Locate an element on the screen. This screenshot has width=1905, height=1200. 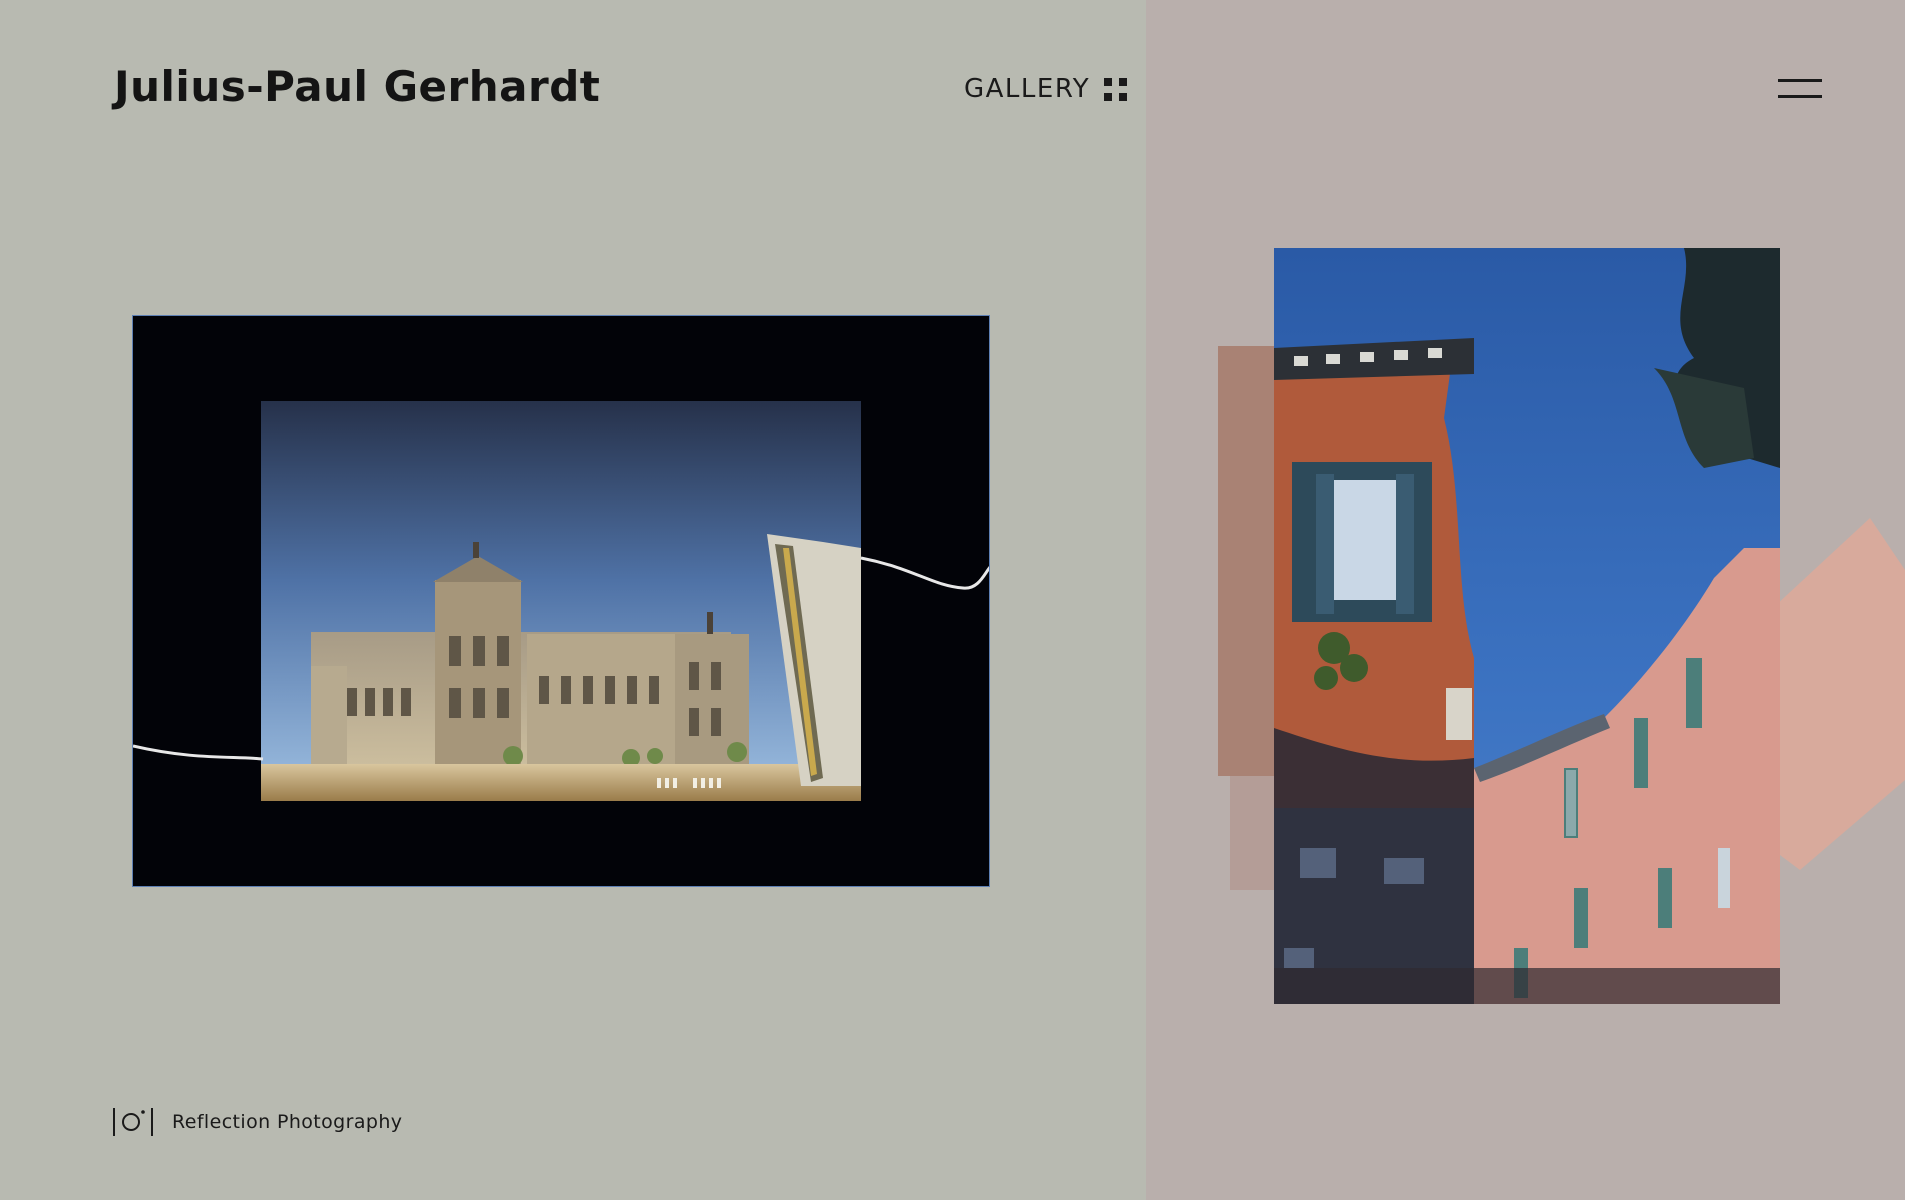
site-title: Julius-Paul Gerhardt is located at coordinates (357, 86).